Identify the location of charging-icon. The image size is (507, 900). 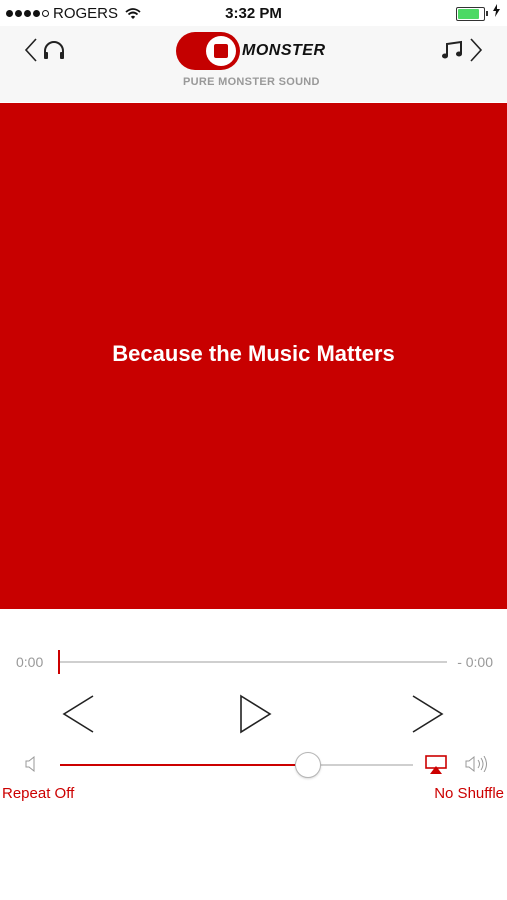
(496, 10).